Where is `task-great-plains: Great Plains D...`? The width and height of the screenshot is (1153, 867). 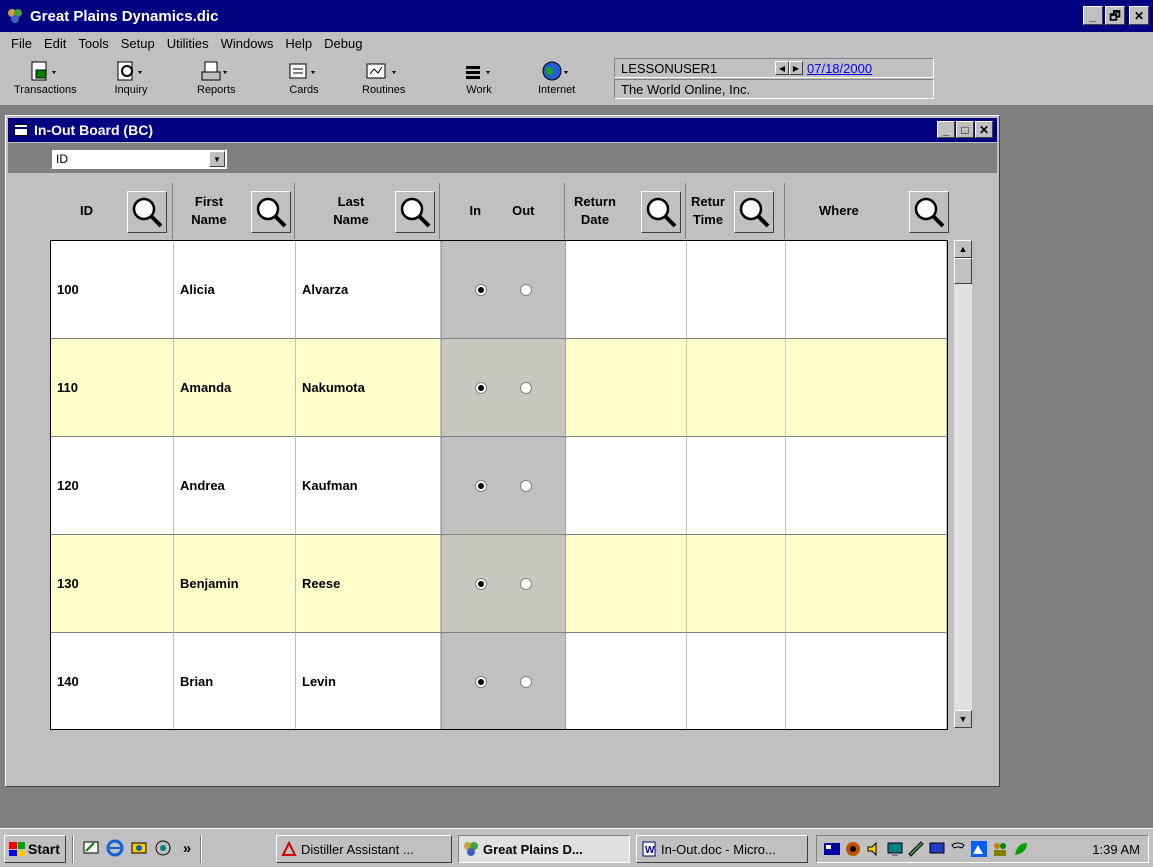 task-great-plains: Great Plains D... is located at coordinates (544, 849).